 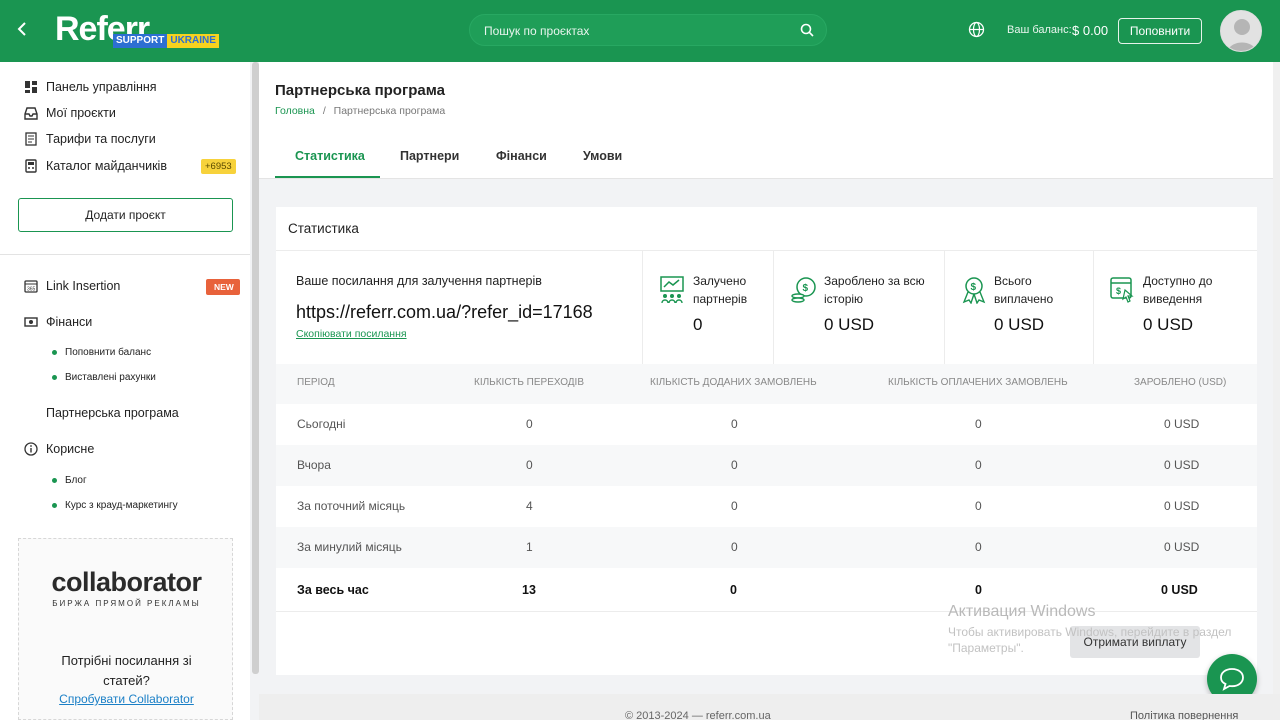 What do you see at coordinates (72, 286) in the screenshot?
I see `sidebar-item-link-insertion: 365 Link Insertion` at bounding box center [72, 286].